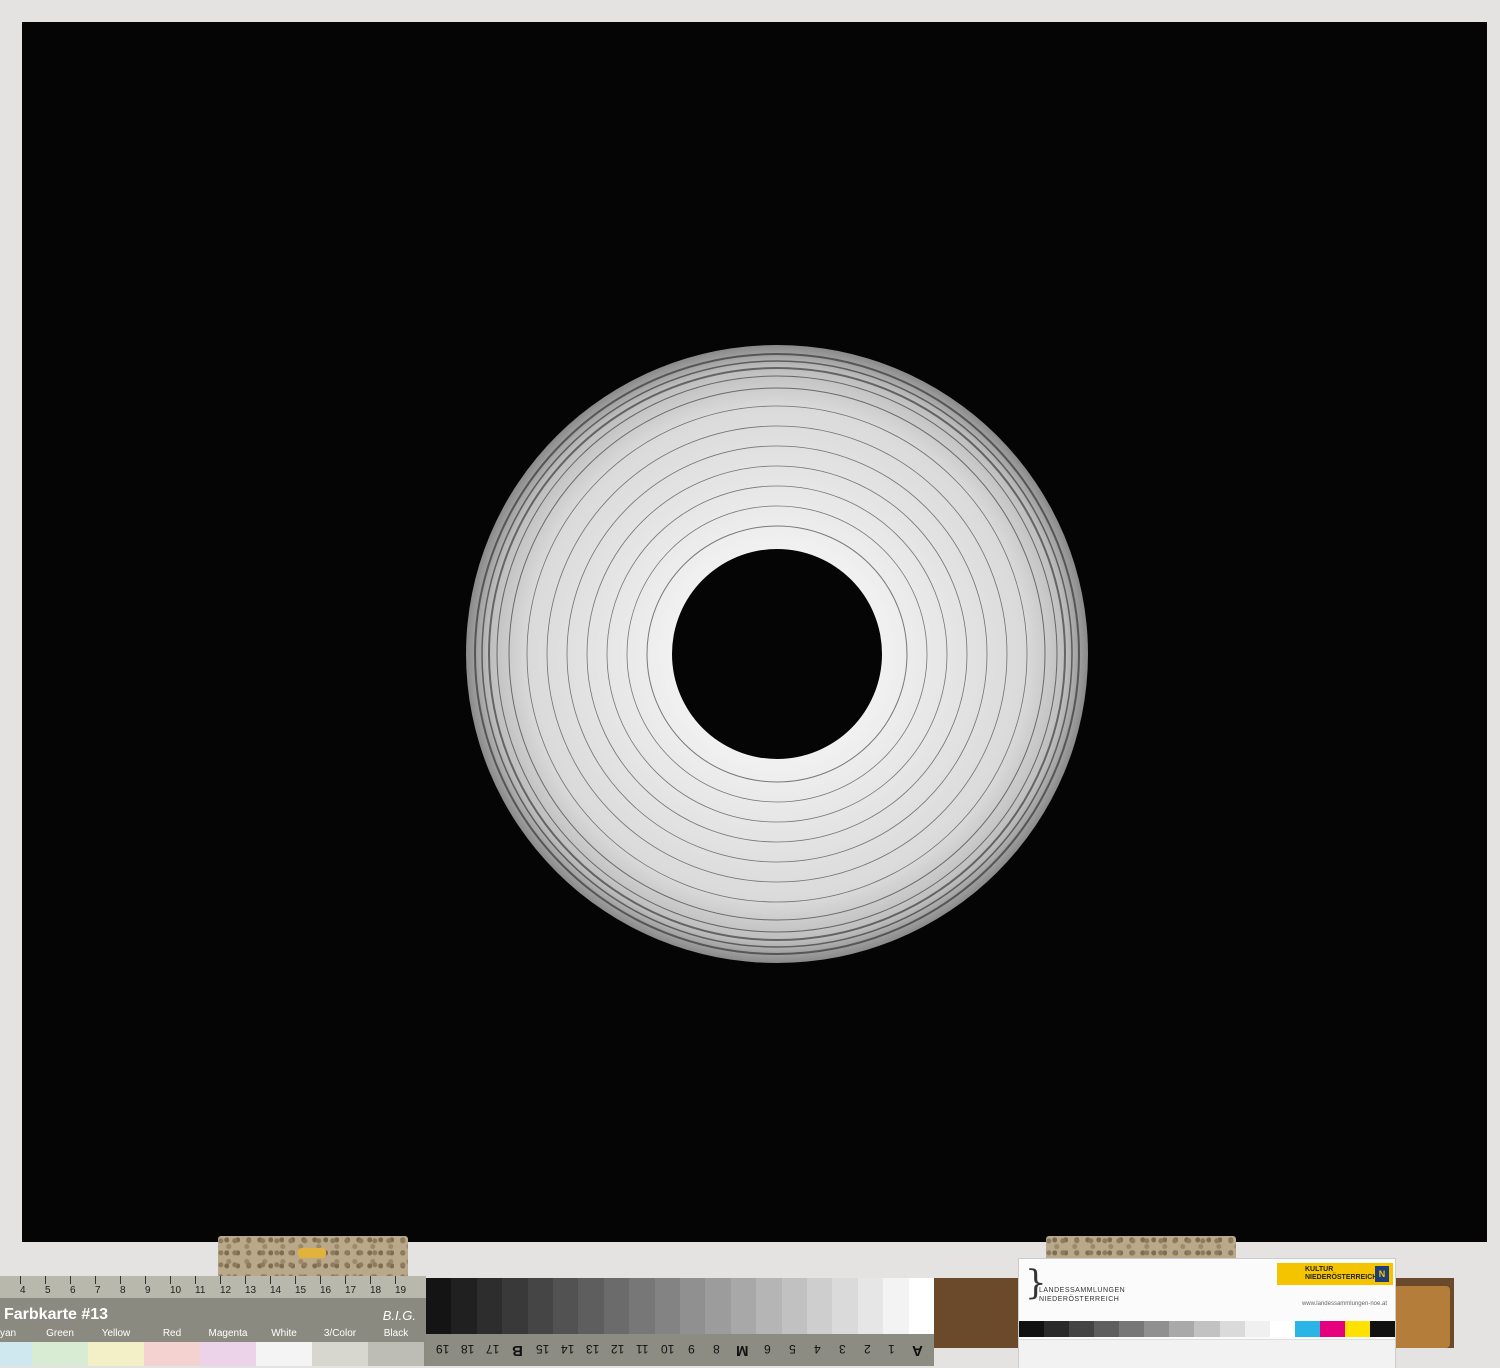 This screenshot has width=1500, height=1368. What do you see at coordinates (56, 1314) in the screenshot?
I see `color-card-title: Farbkarte #13` at bounding box center [56, 1314].